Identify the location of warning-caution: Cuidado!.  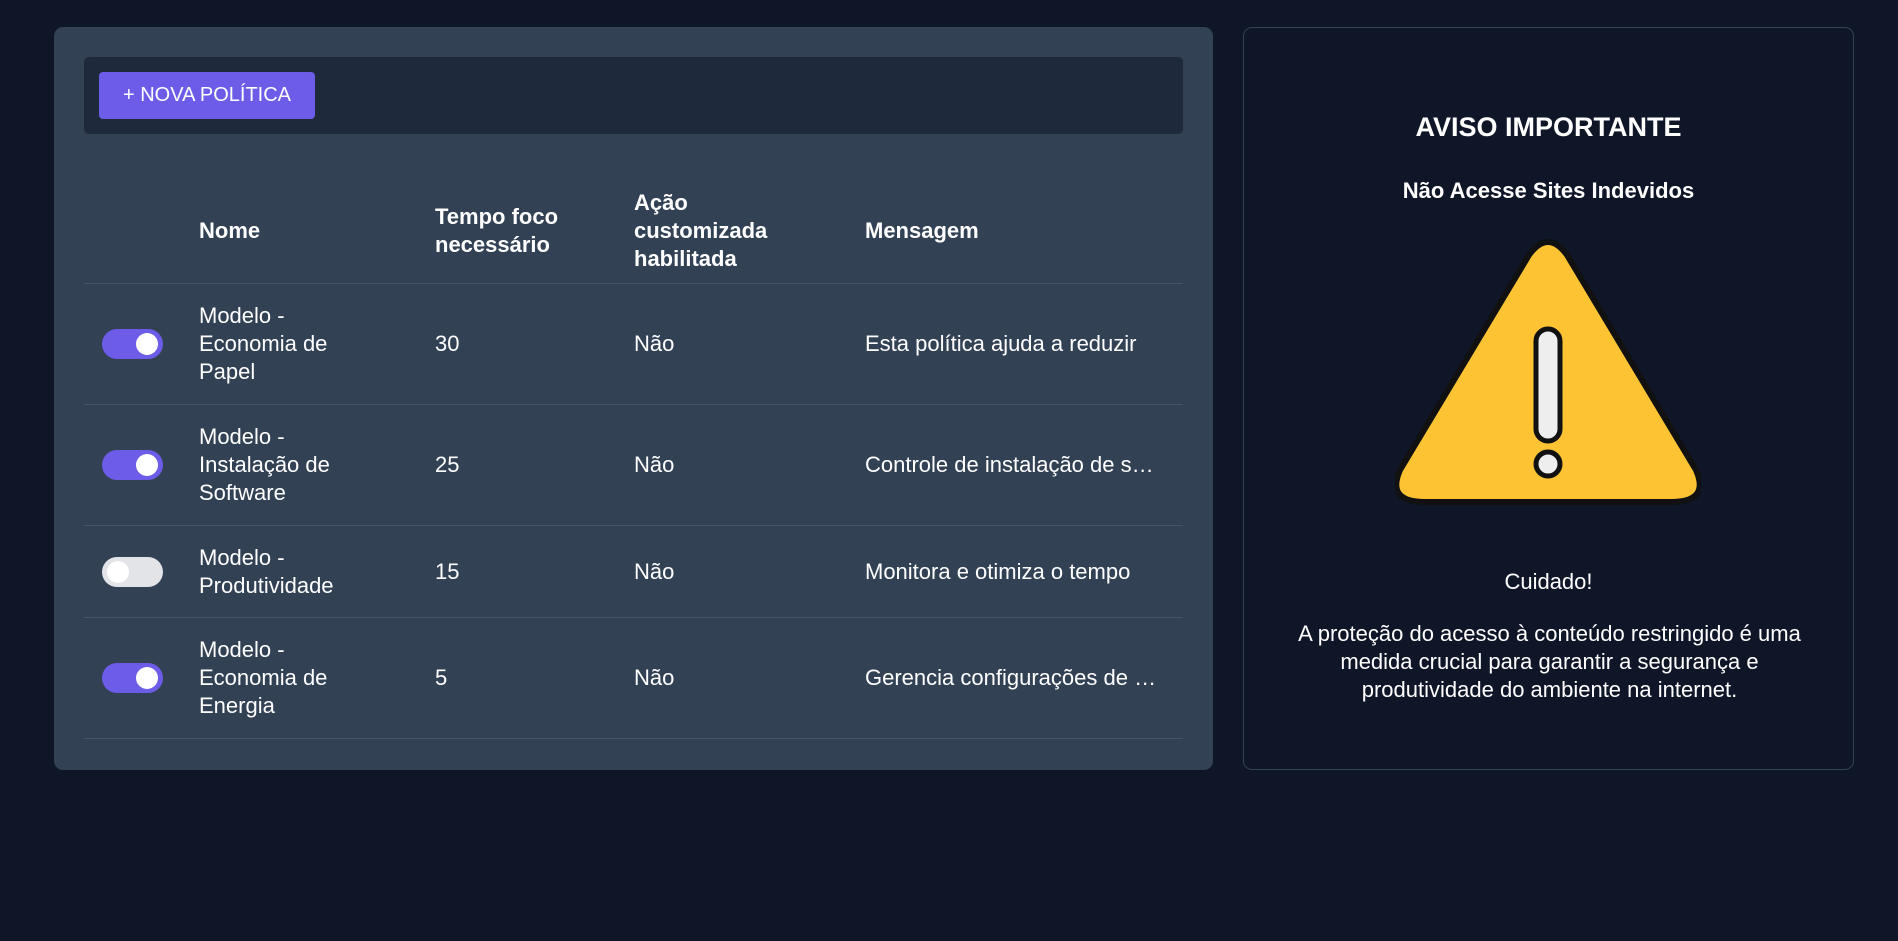
(1548, 581).